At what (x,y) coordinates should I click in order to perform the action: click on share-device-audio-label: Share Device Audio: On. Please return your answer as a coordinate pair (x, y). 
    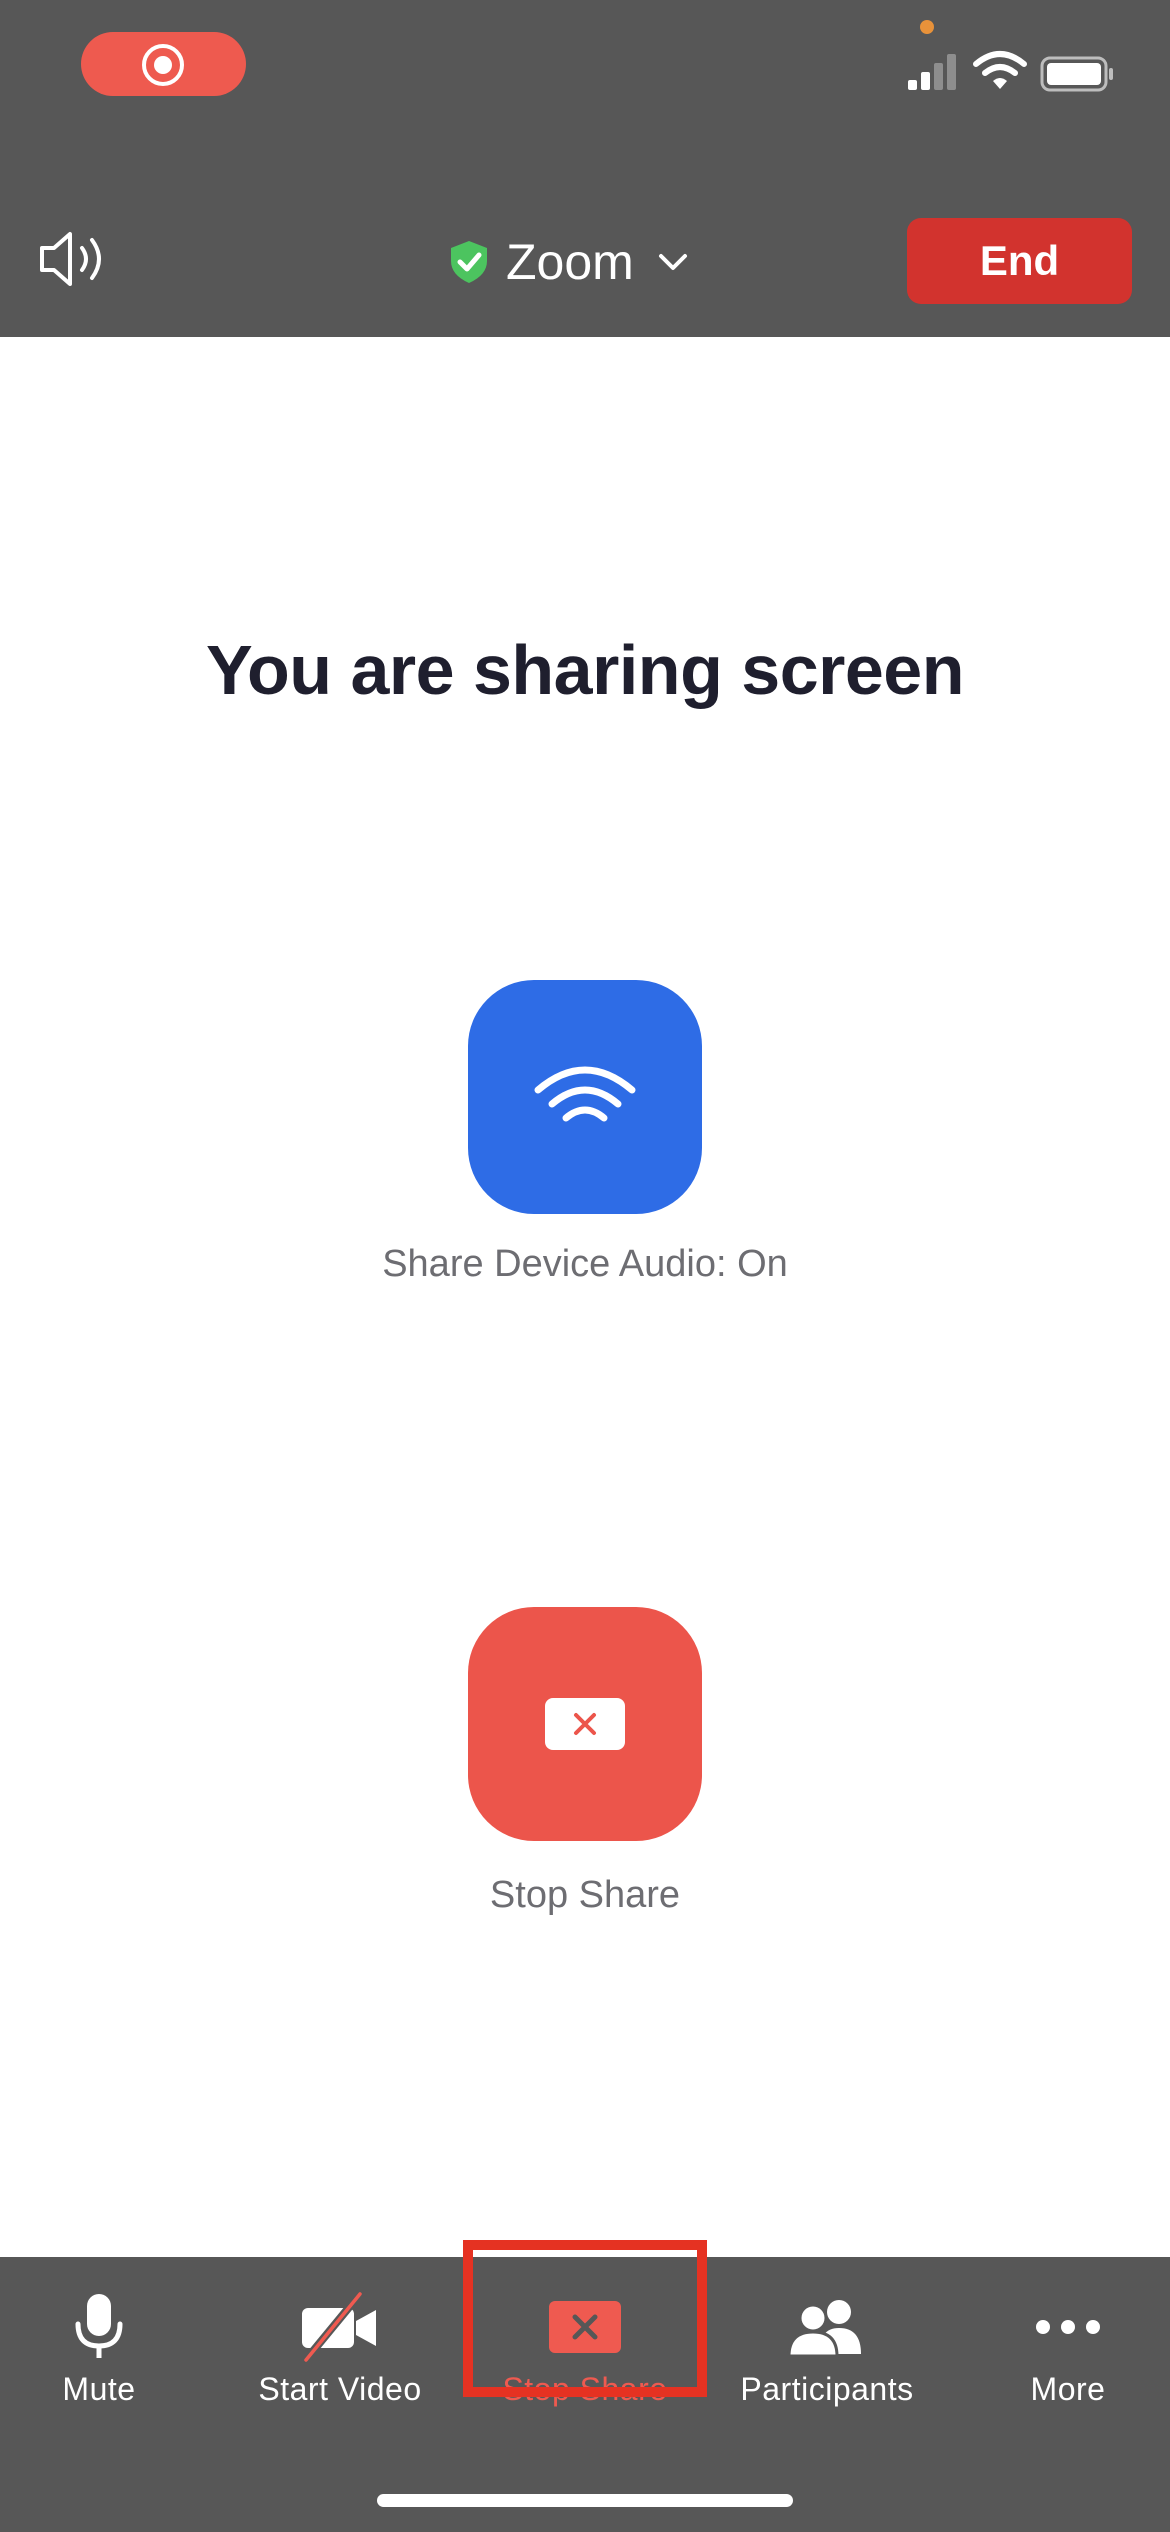
    Looking at the image, I should click on (585, 1264).